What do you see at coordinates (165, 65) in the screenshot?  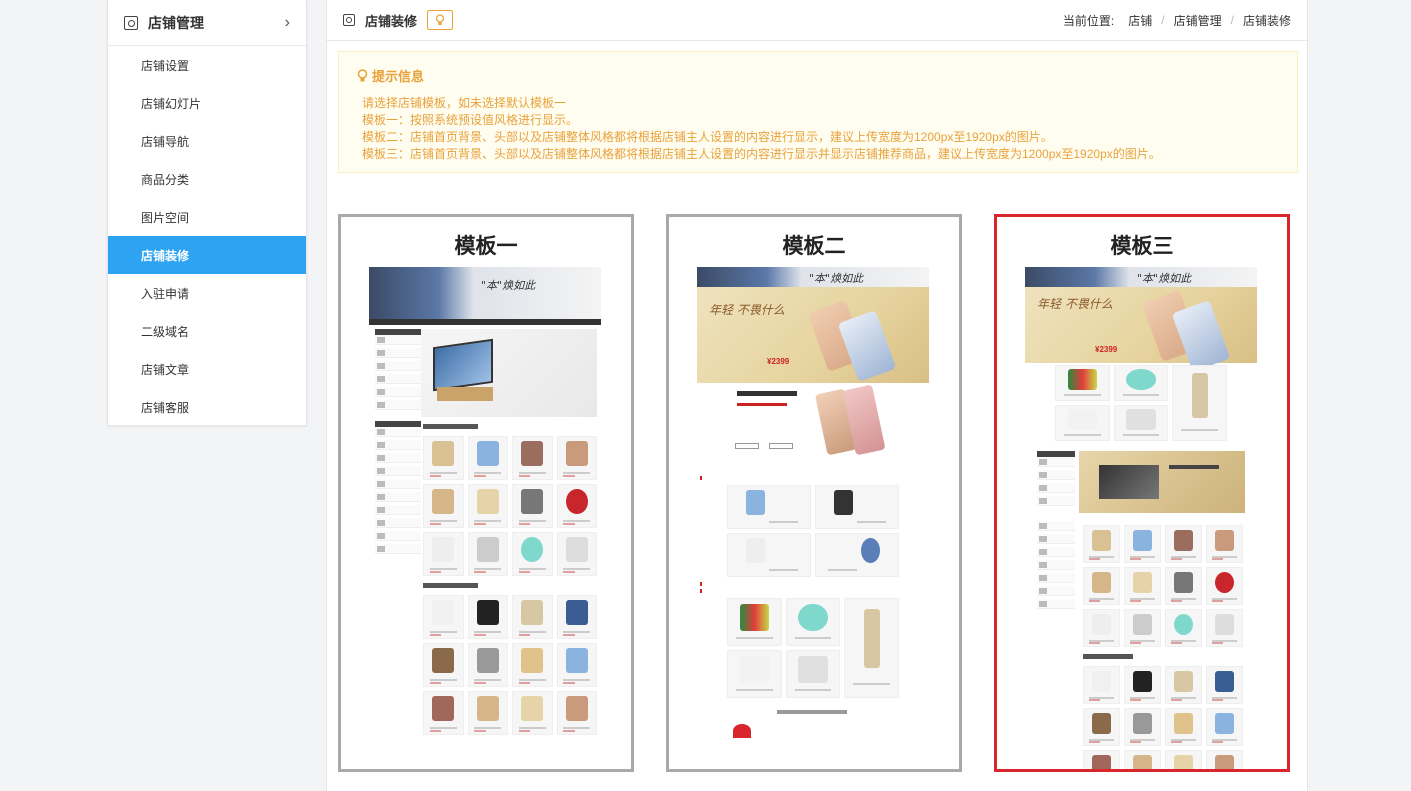 I see `sidebar-item-label: 店铺设置` at bounding box center [165, 65].